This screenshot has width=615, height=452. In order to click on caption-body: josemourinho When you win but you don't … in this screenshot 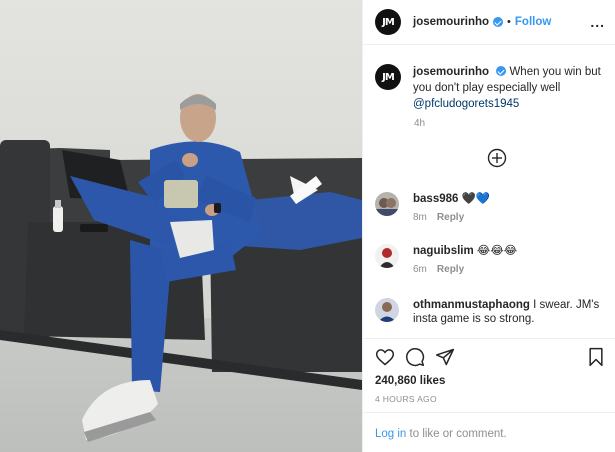, I will do `click(512, 88)`.